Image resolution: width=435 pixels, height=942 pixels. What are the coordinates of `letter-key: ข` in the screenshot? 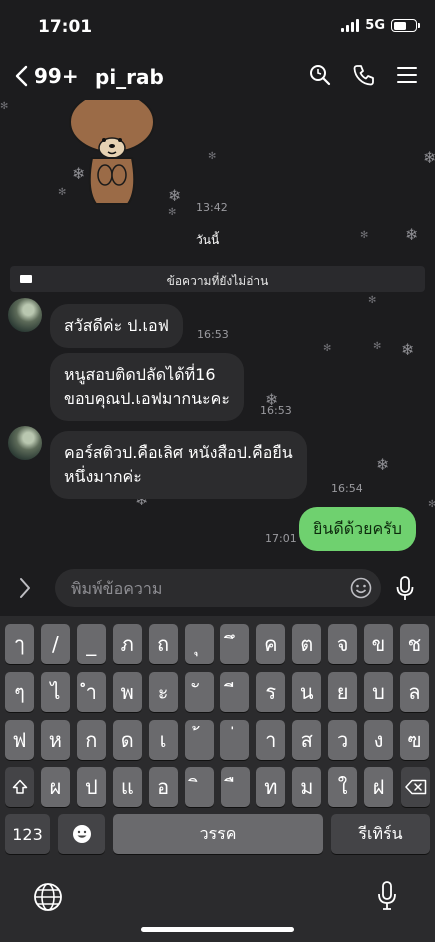 It's located at (378, 644).